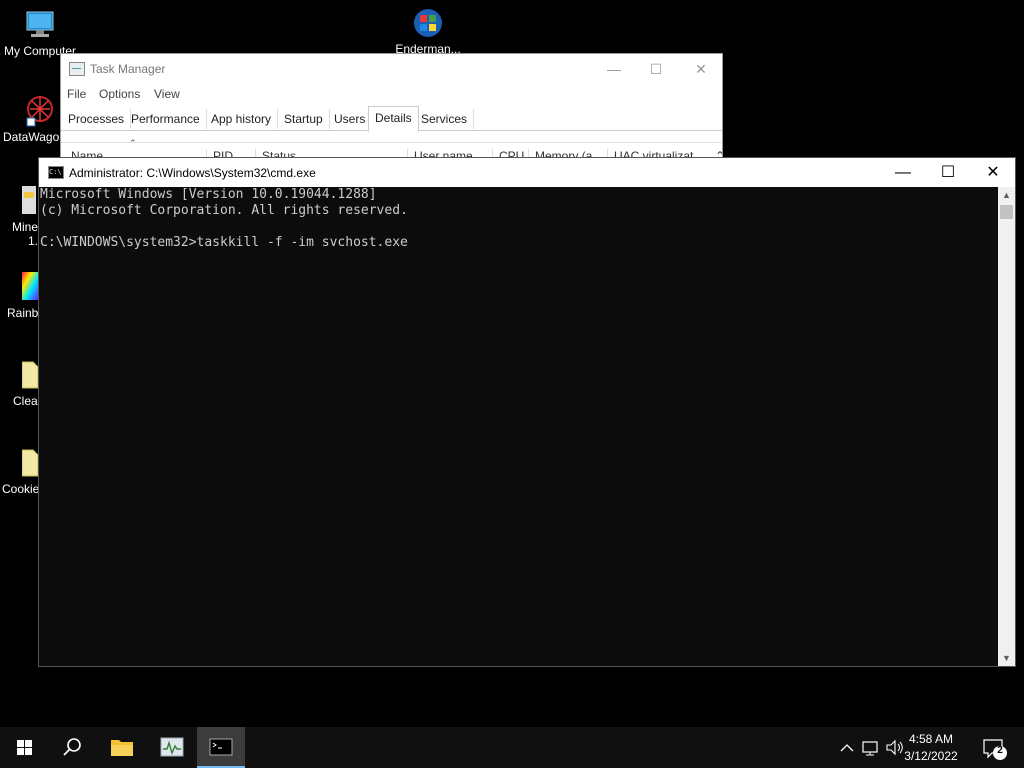 The height and width of the screenshot is (768, 1024). What do you see at coordinates (304, 119) in the screenshot?
I see `tab-startup: Startup` at bounding box center [304, 119].